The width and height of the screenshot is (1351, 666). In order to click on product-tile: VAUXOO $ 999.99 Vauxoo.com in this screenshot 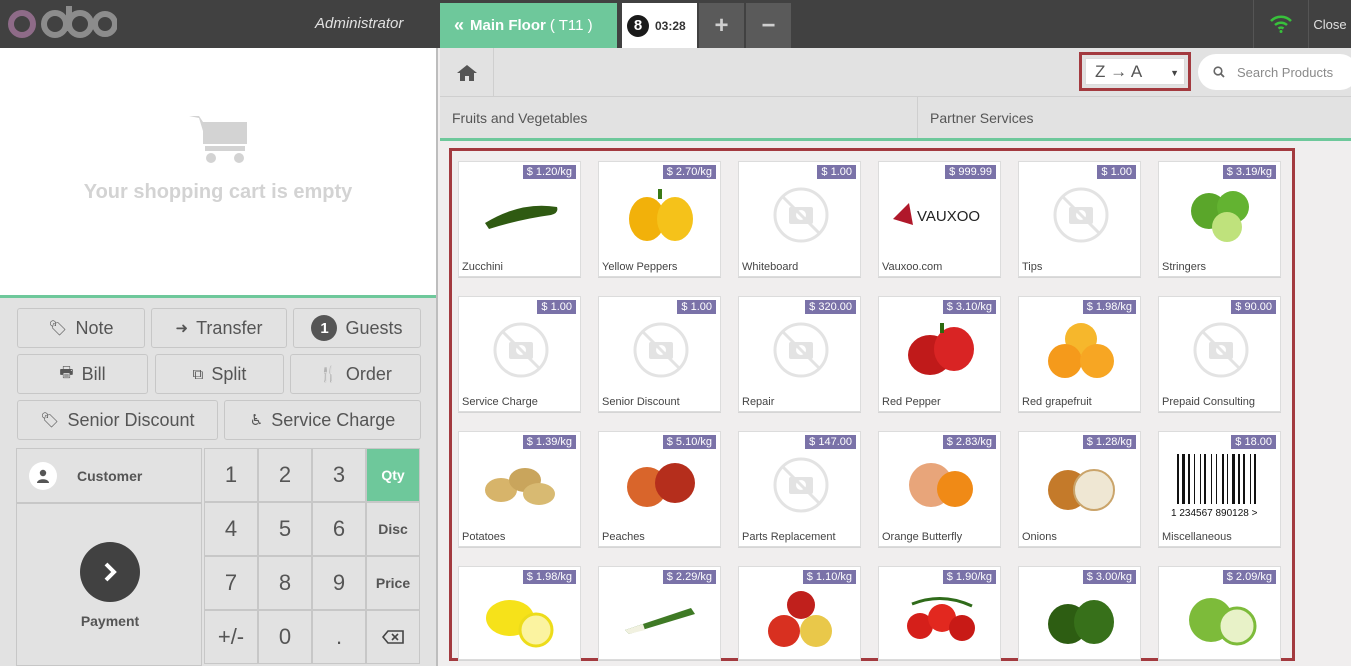, I will do `click(939, 219)`.